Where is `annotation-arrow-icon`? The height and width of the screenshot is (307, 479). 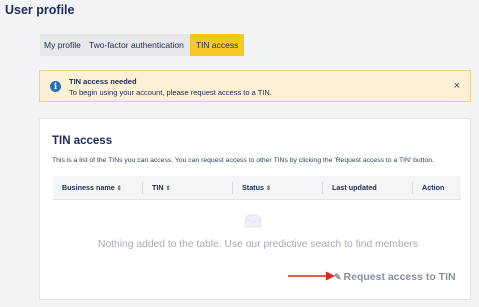
annotation-arrow-icon is located at coordinates (311, 276).